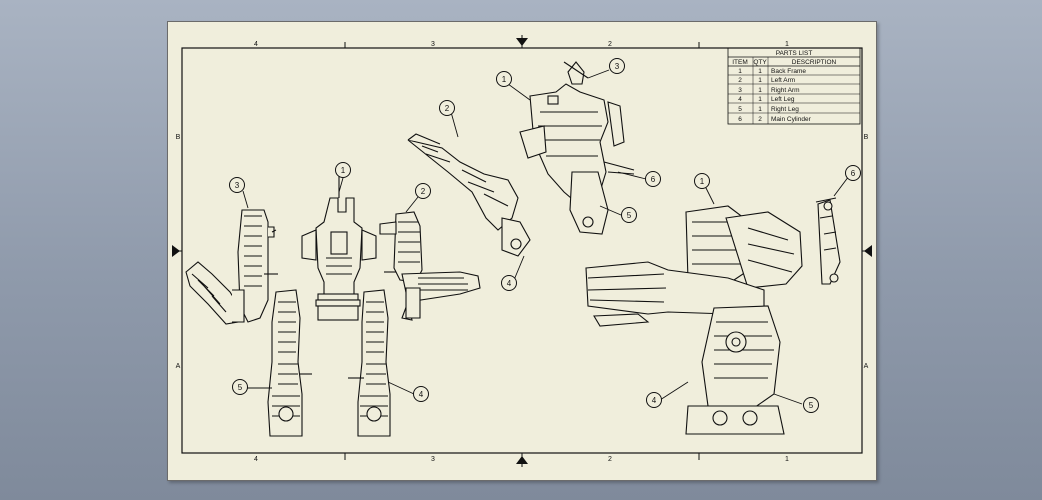  I want to click on zone-col-bottom-4: 4, so click(256, 459).